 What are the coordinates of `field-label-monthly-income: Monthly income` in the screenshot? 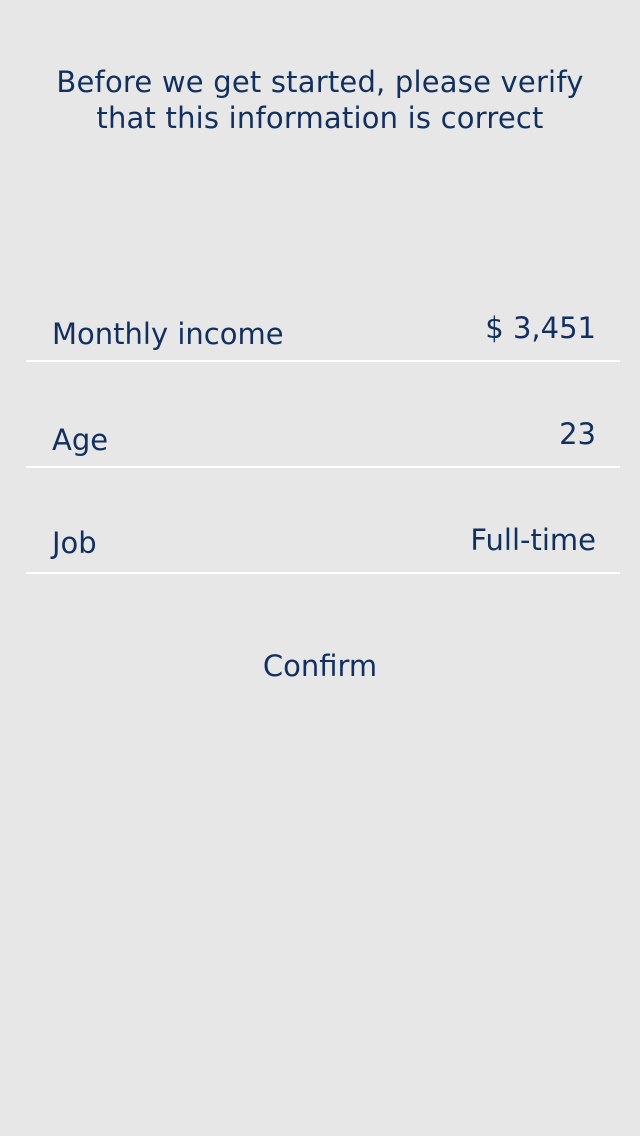 It's located at (168, 334).